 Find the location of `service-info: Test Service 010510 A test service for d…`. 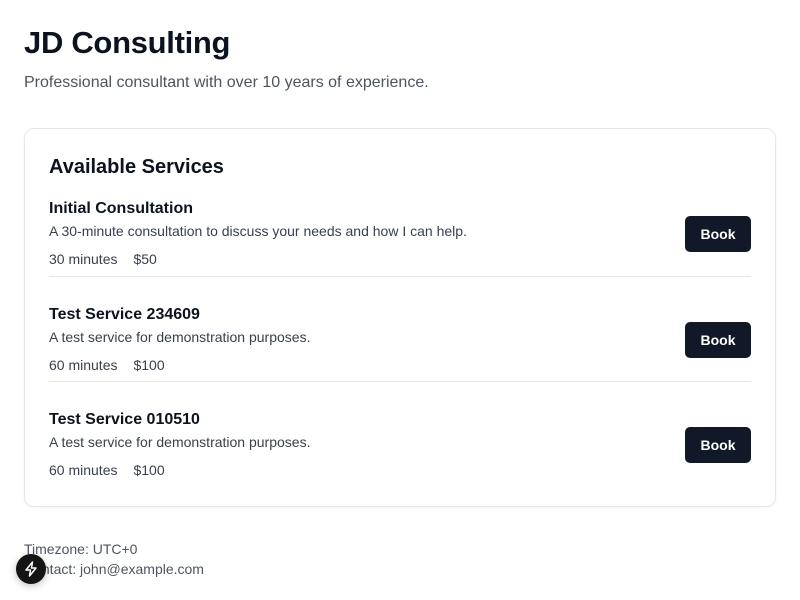

service-info: Test Service 010510 A test service for d… is located at coordinates (179, 445).